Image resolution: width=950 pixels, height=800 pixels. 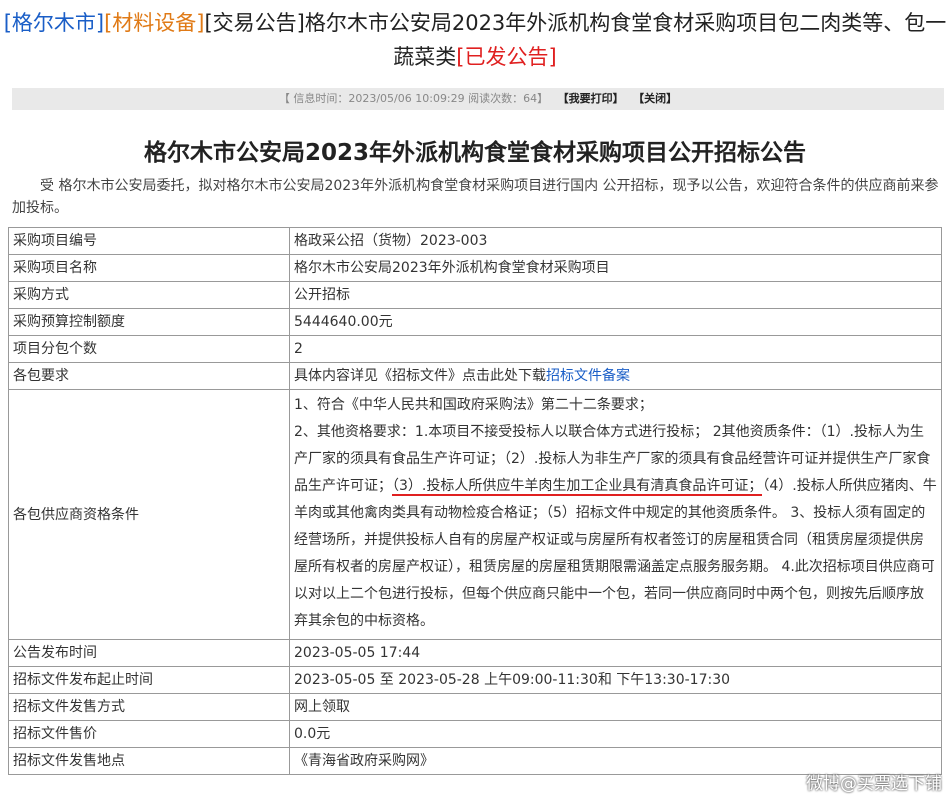 I want to click on table-row: 各包要求 具体内容详见《招标文件》点击此处下载招标文件备案, so click(x=475, y=376).